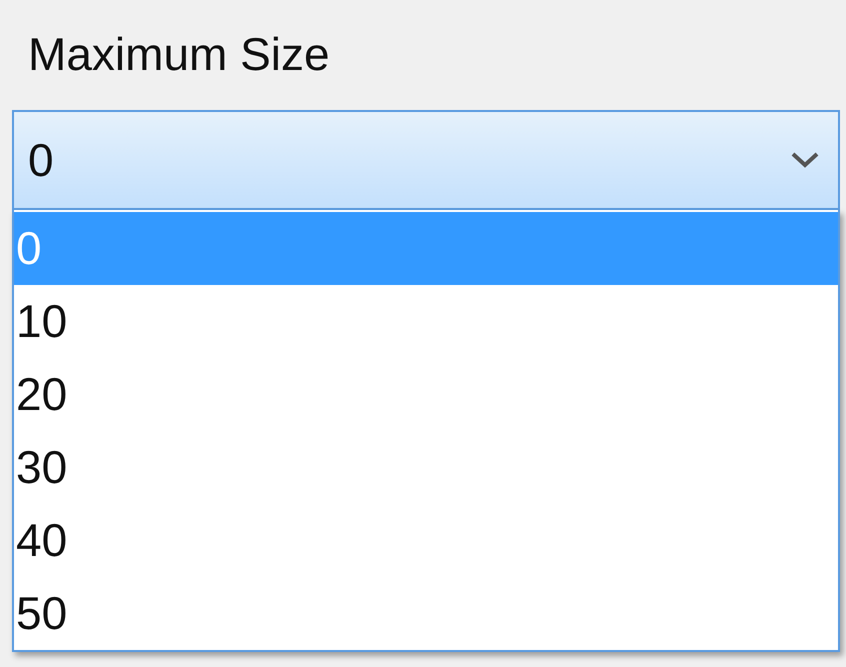 Image resolution: width=846 pixels, height=667 pixels. Describe the element at coordinates (805, 160) in the screenshot. I see `chevron-down-icon` at that location.